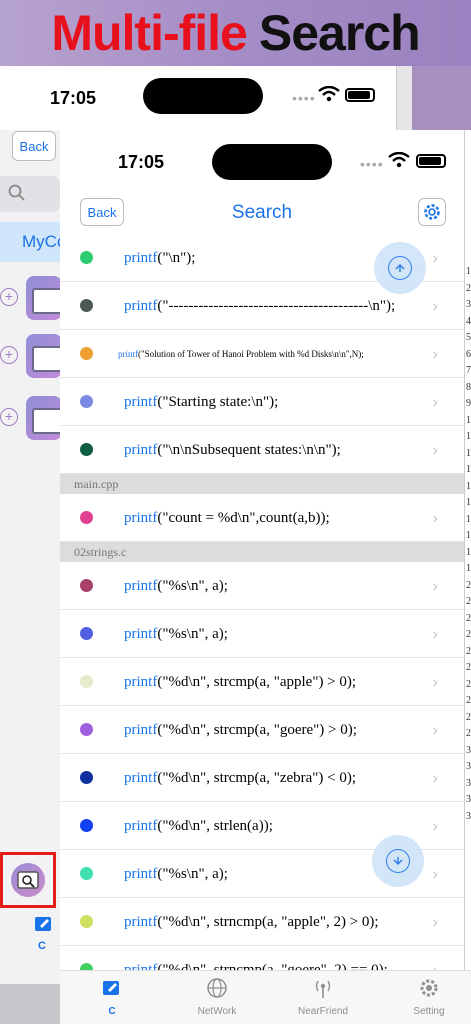  I want to click on code-remainder: ("Starting state:\n");, so click(218, 402).